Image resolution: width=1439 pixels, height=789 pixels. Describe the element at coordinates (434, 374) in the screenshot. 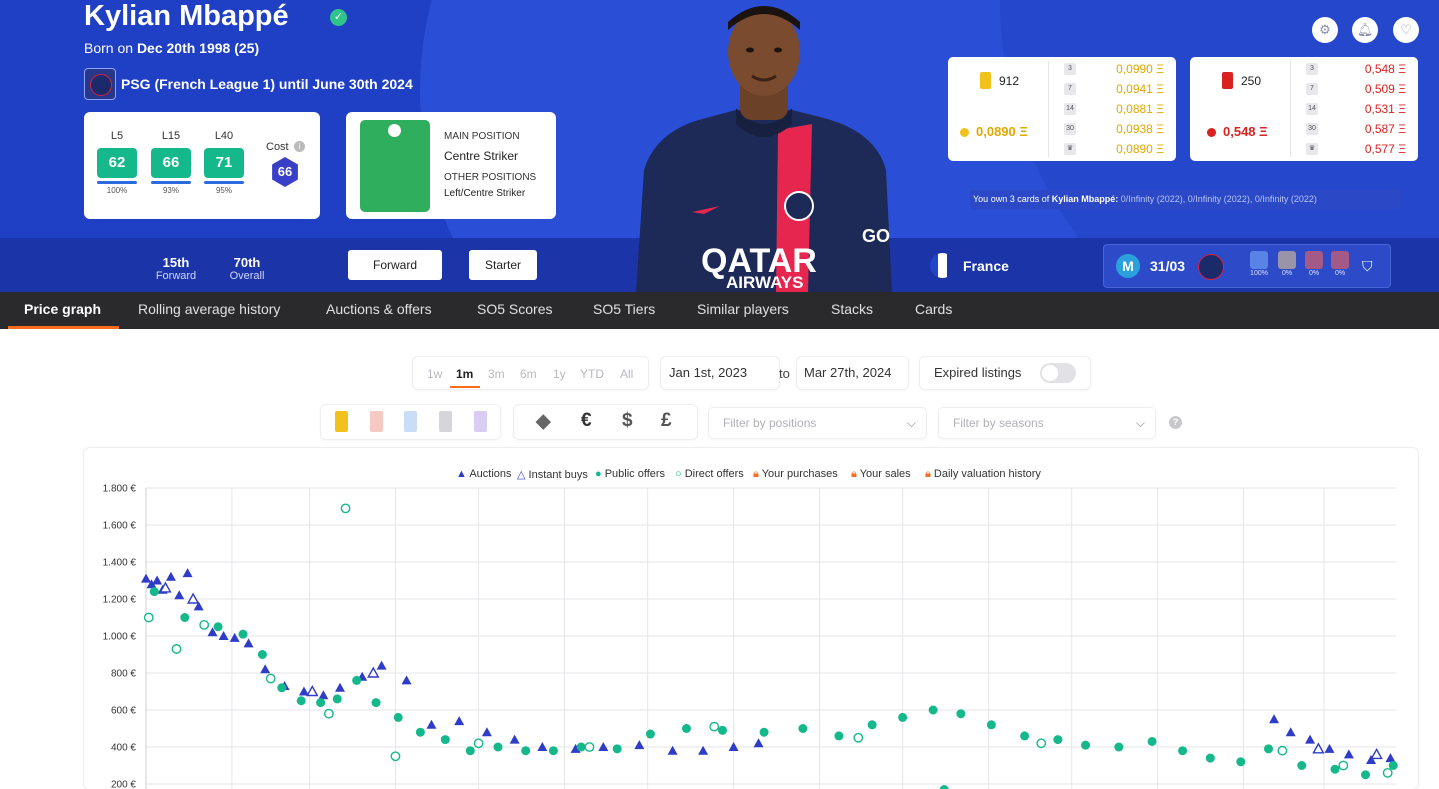

I see `range-1w: 1w` at that location.